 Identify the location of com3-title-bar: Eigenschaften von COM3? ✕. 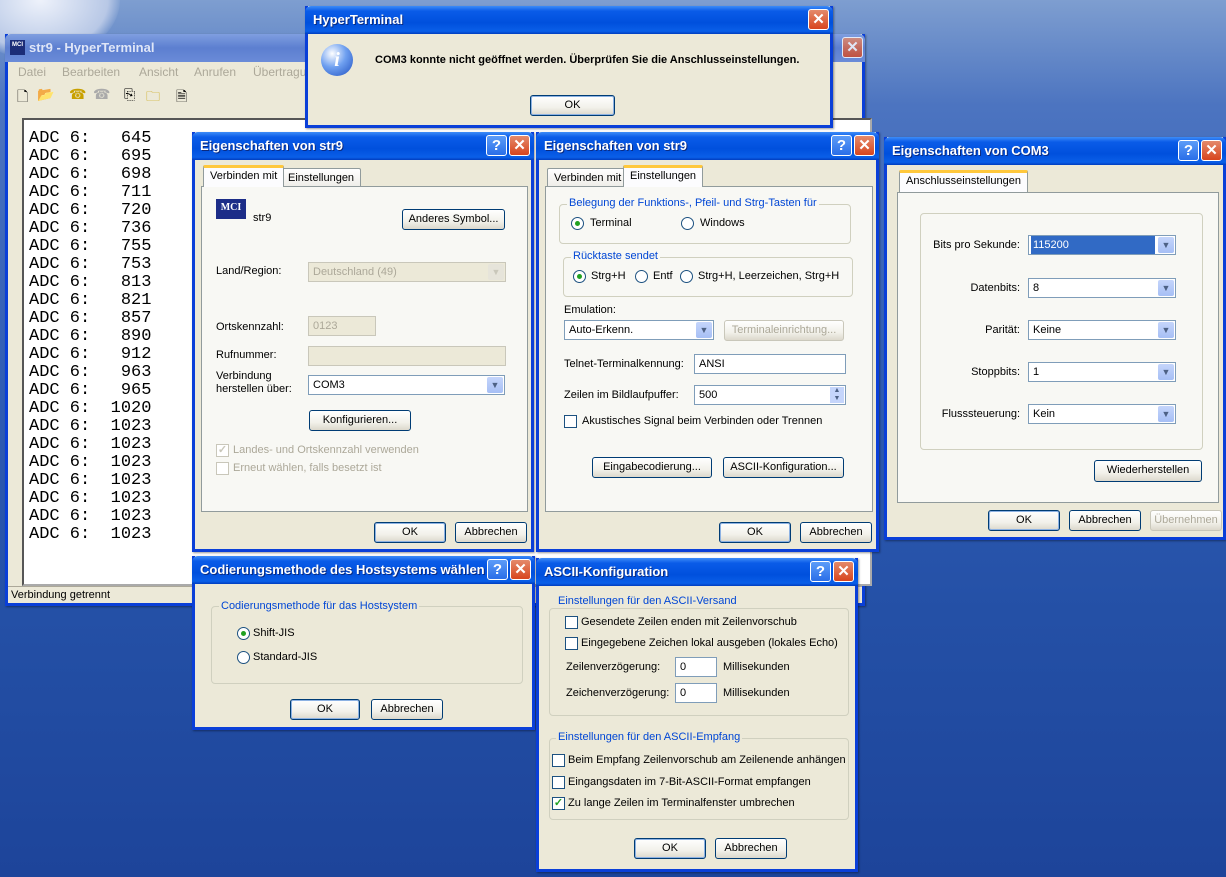
(1055, 151).